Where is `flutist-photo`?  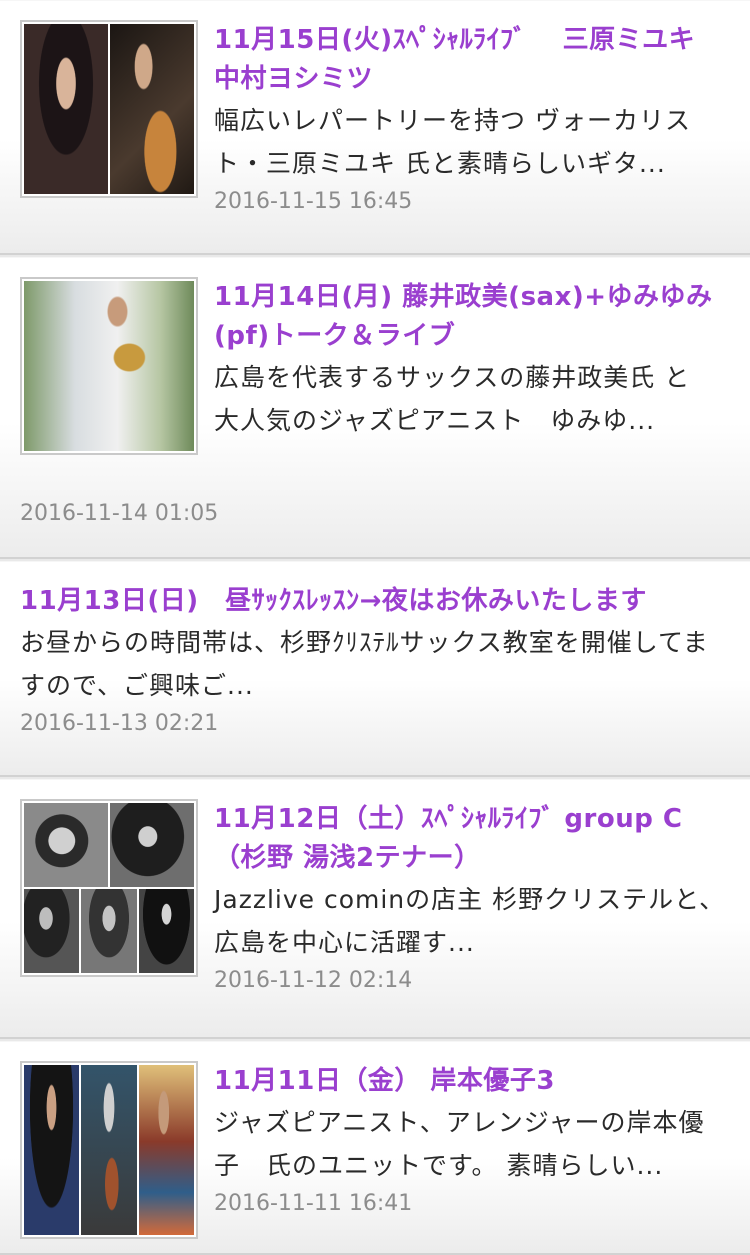
flutist-photo is located at coordinates (166, 1150).